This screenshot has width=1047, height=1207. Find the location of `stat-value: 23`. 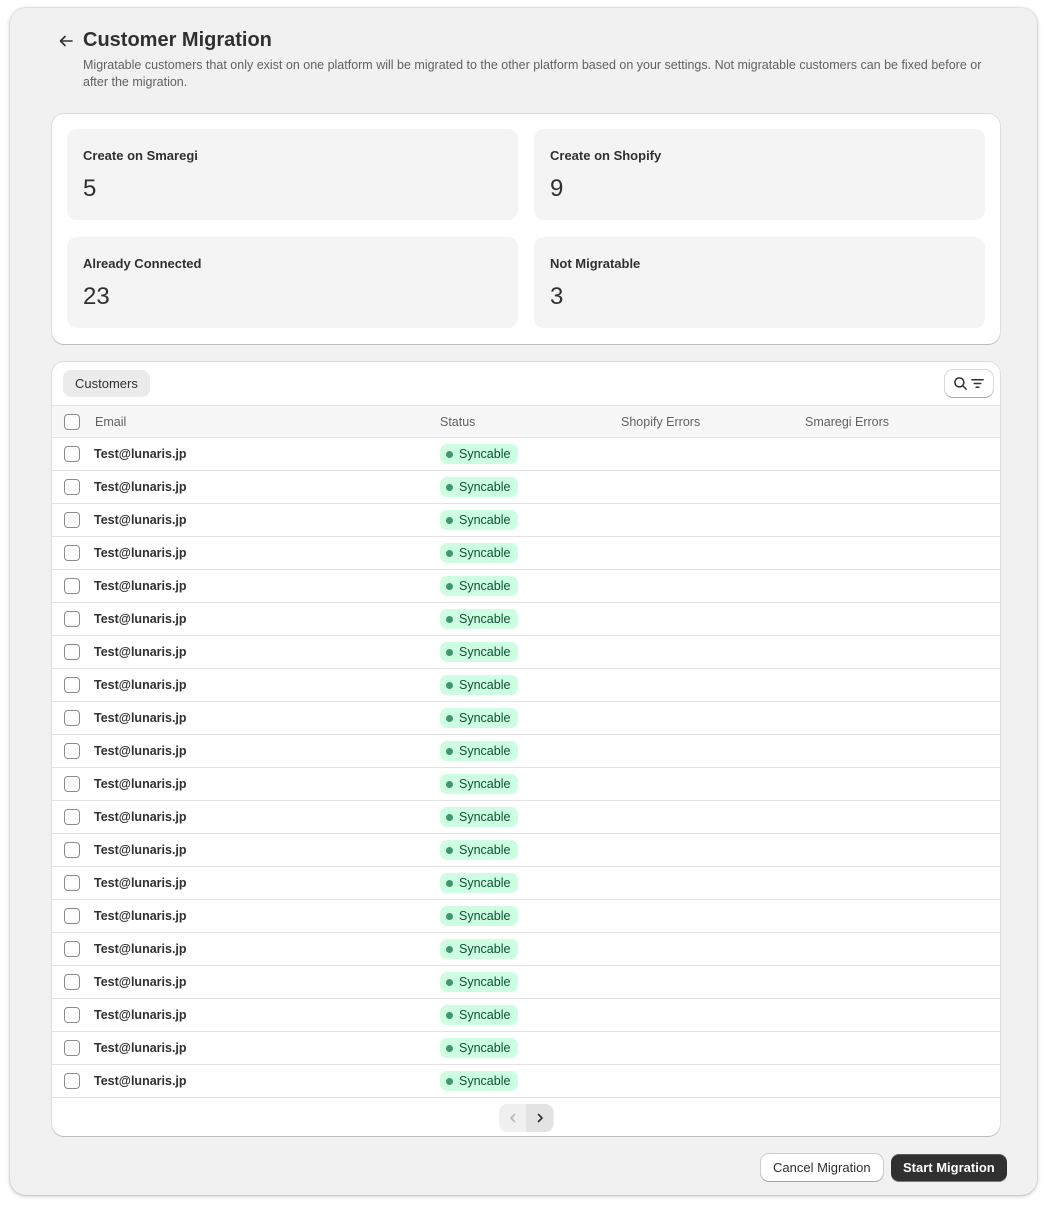

stat-value: 23 is located at coordinates (96, 296).